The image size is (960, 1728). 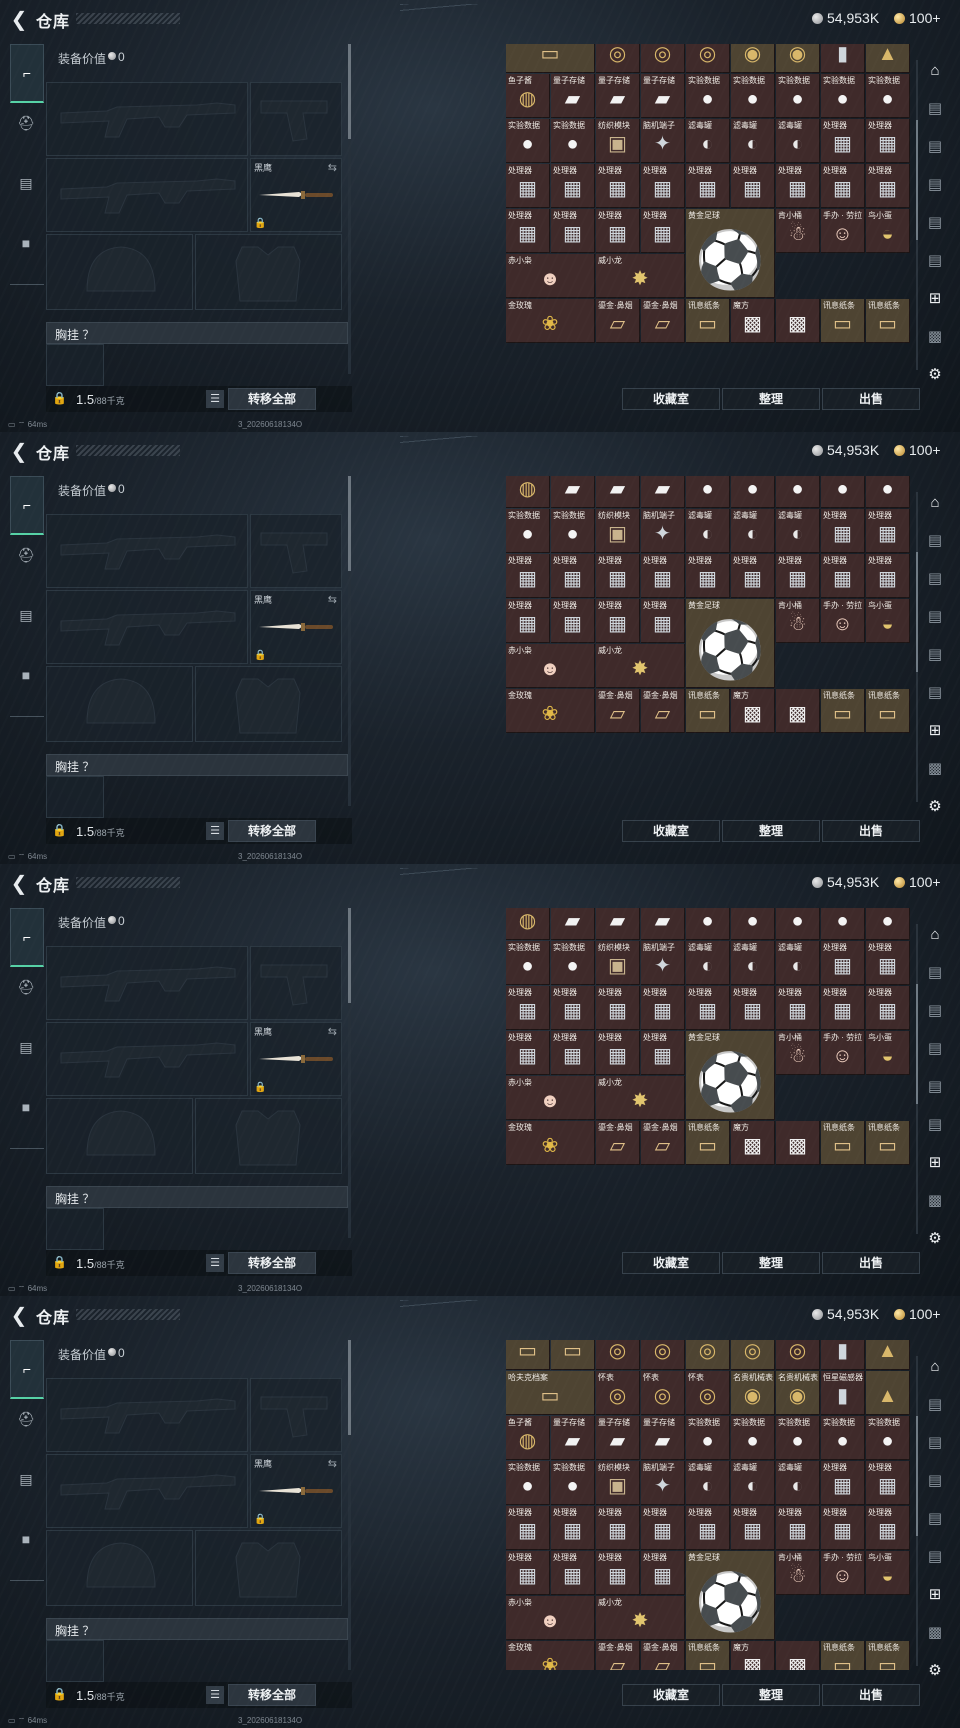 What do you see at coordinates (550, 276) in the screenshot?
I see `inventory-item: 赤小枭 ☻` at bounding box center [550, 276].